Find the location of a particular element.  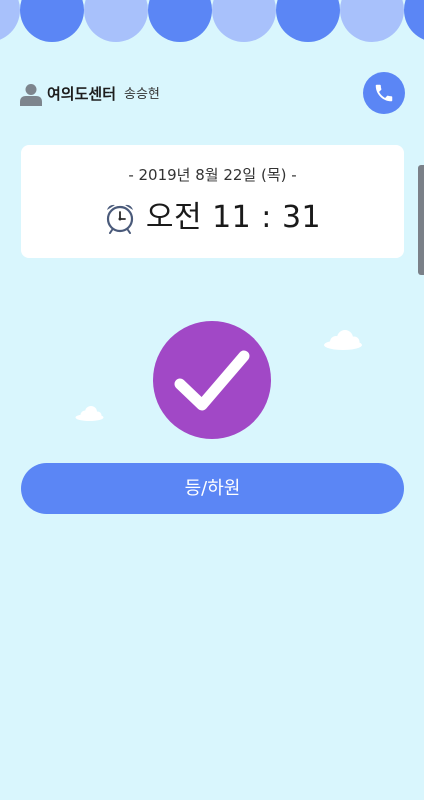

call-button is located at coordinates (384, 93).